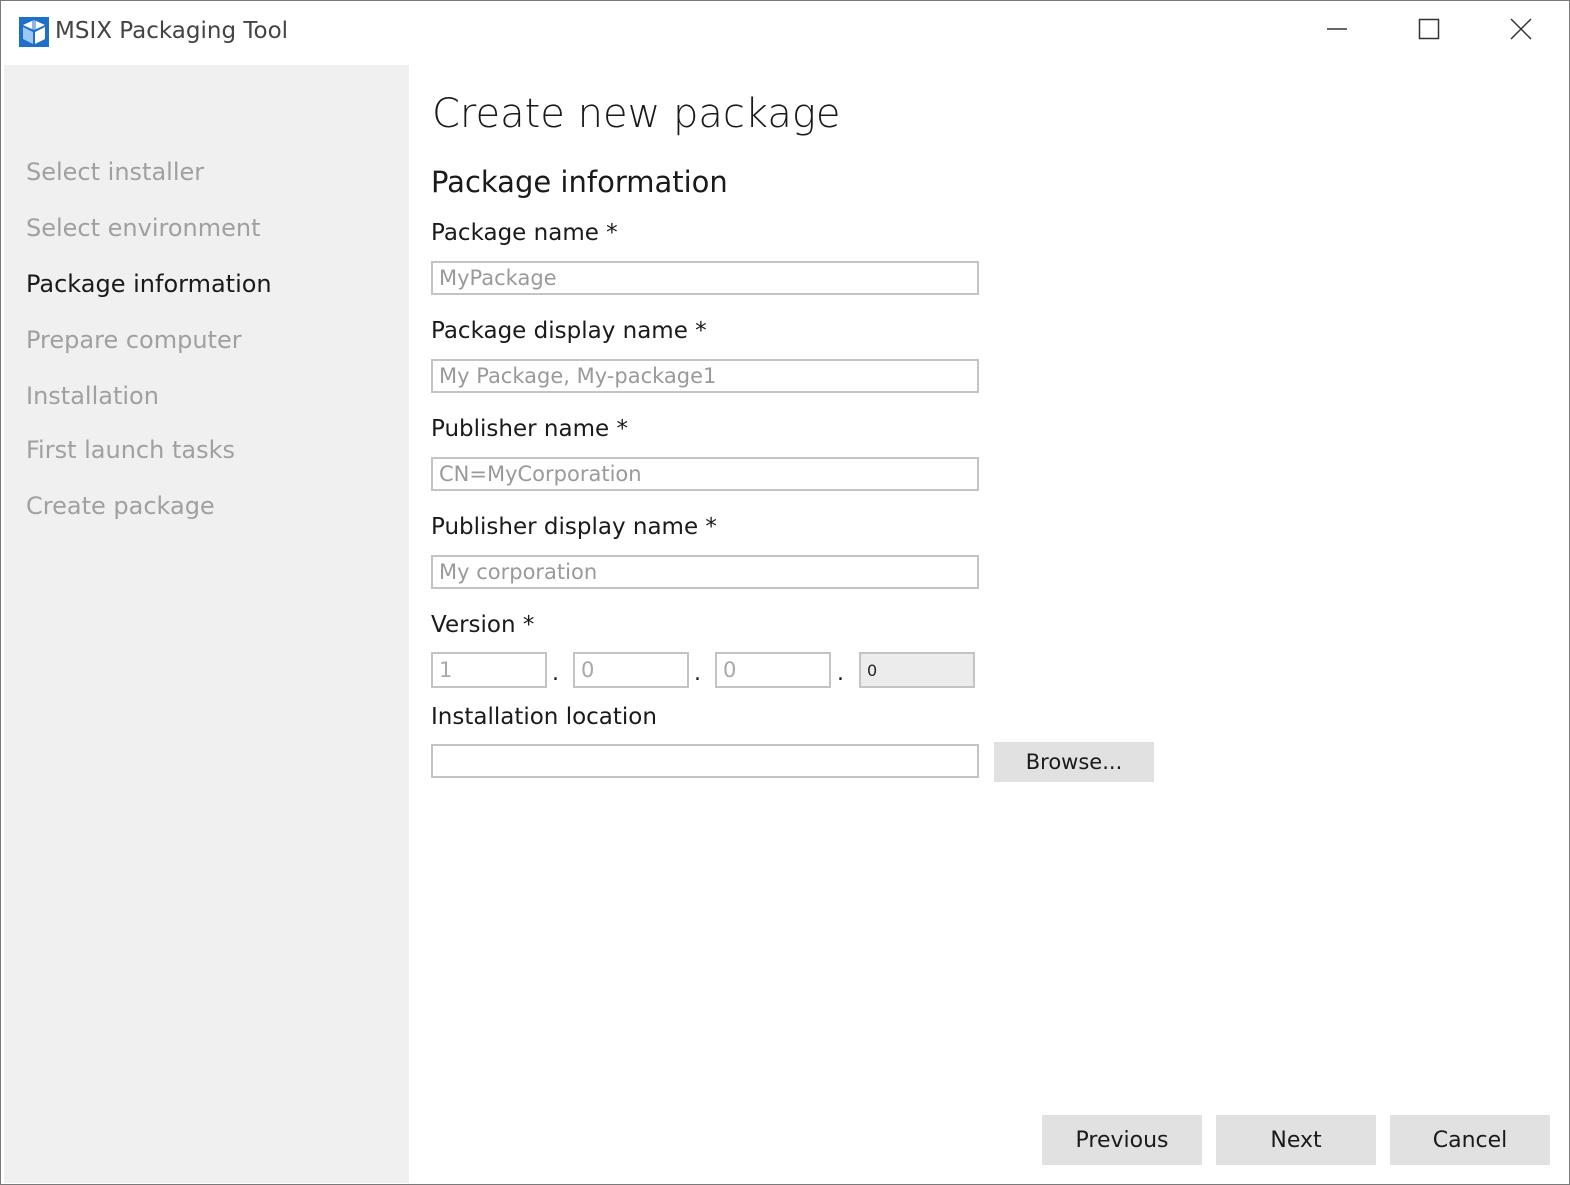 This screenshot has height=1185, width=1570. What do you see at coordinates (130, 450) in the screenshot?
I see `step-first-launch-tasks: First launch tasks` at bounding box center [130, 450].